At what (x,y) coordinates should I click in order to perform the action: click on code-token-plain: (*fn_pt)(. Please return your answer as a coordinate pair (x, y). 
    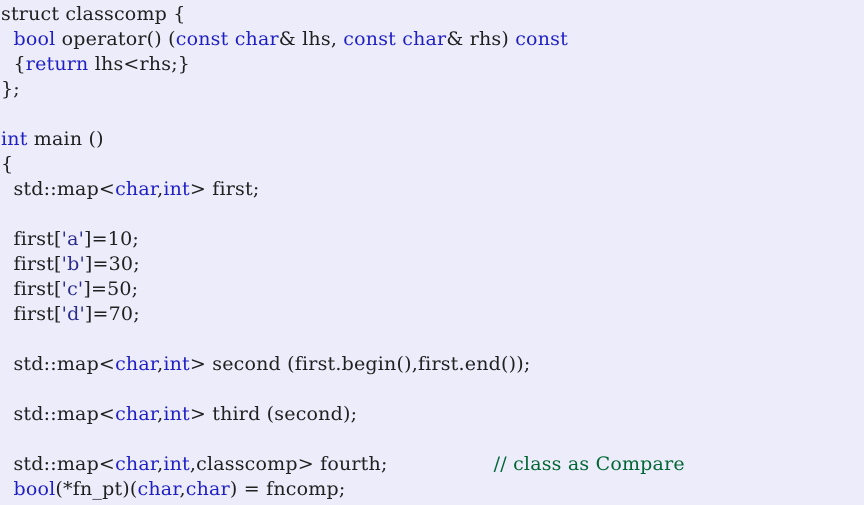
    Looking at the image, I should click on (96, 489).